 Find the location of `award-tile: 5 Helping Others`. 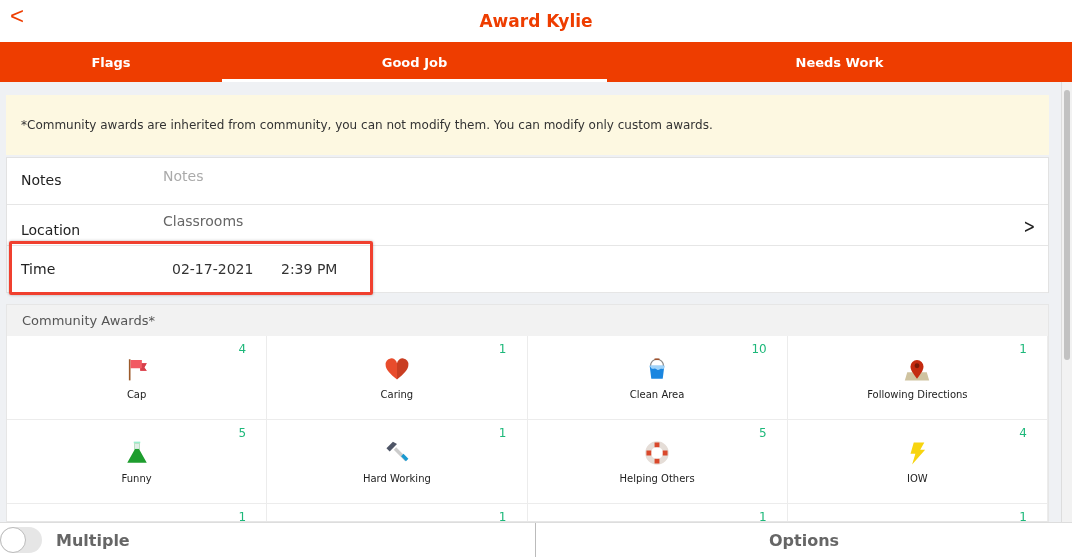

award-tile: 5 Helping Others is located at coordinates (657, 462).